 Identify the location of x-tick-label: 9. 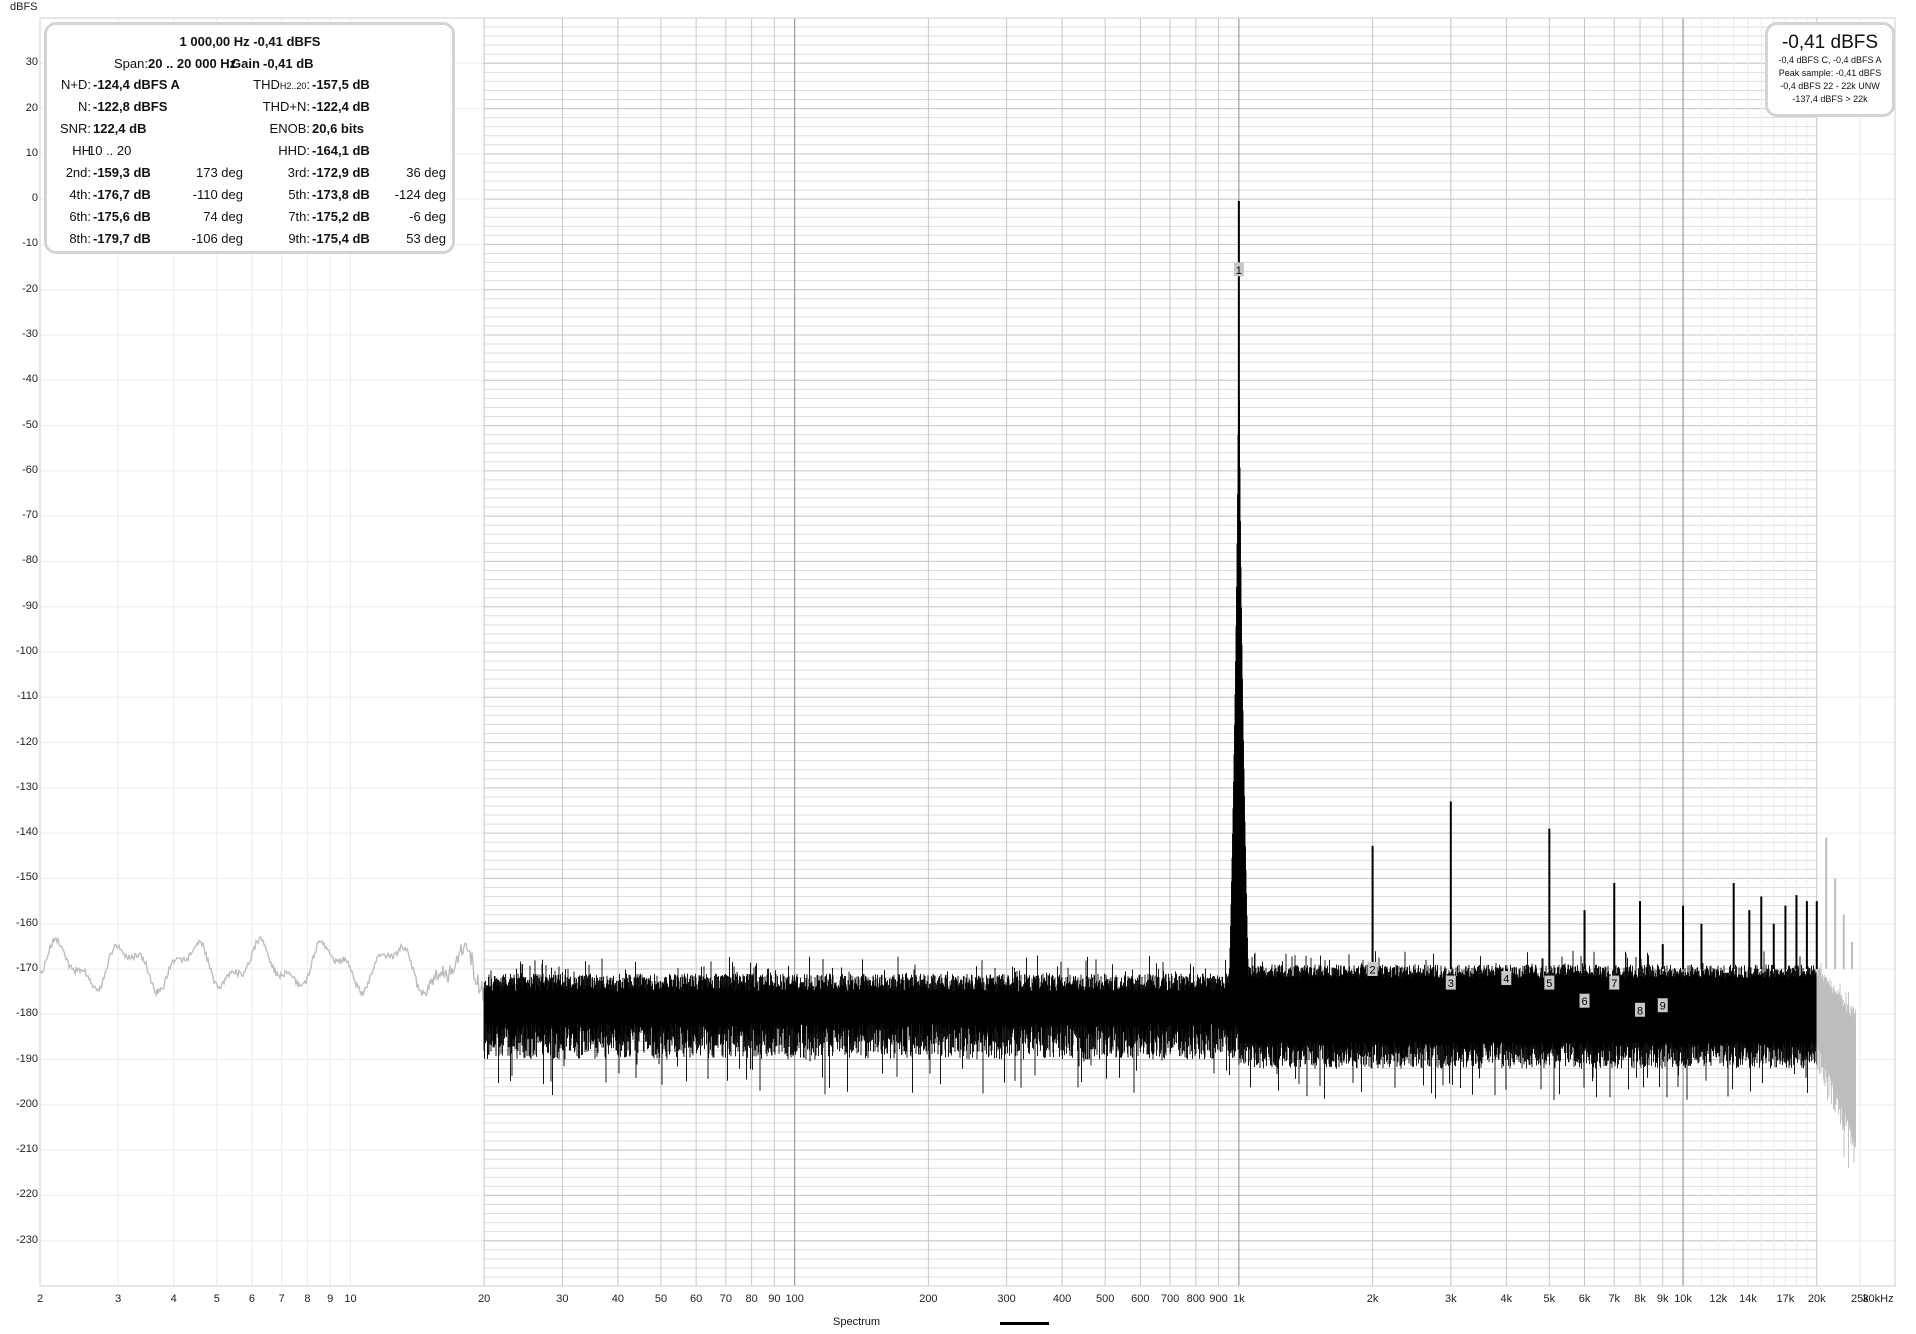
(330, 1299).